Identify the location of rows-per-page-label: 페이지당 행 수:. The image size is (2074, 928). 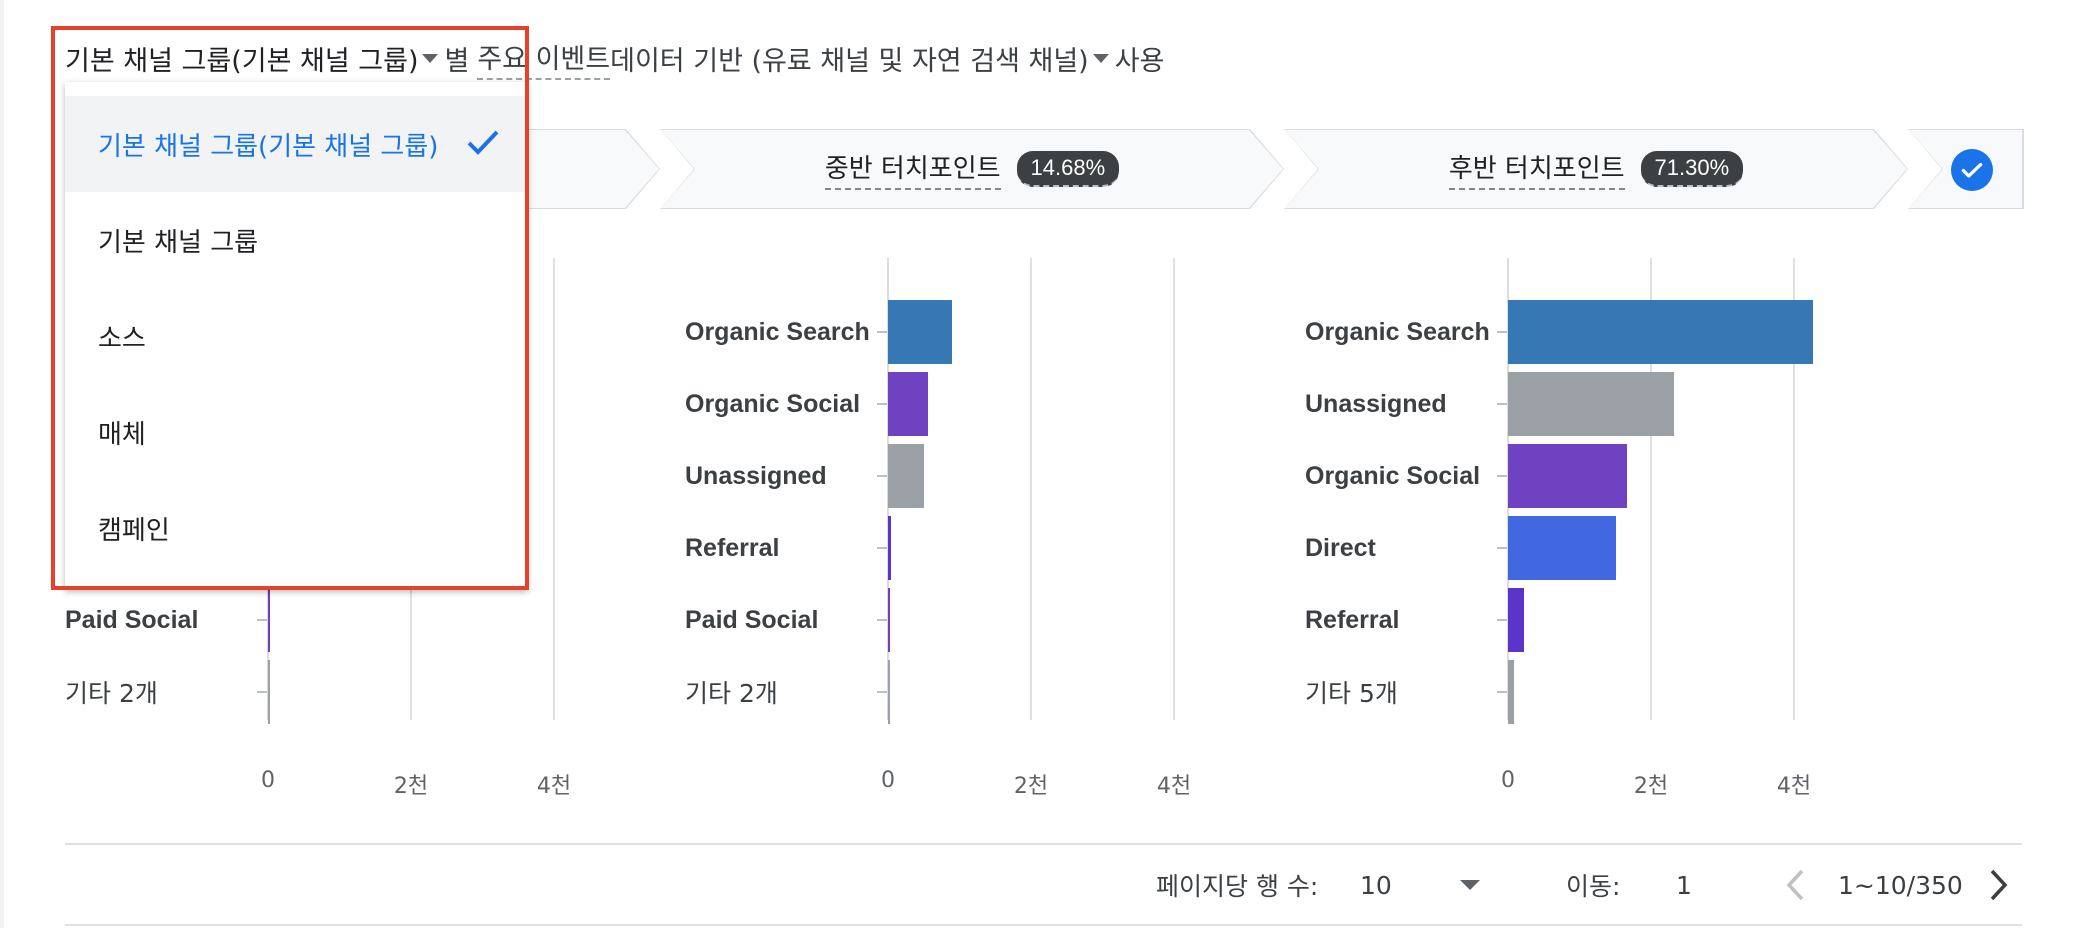
(1237, 886).